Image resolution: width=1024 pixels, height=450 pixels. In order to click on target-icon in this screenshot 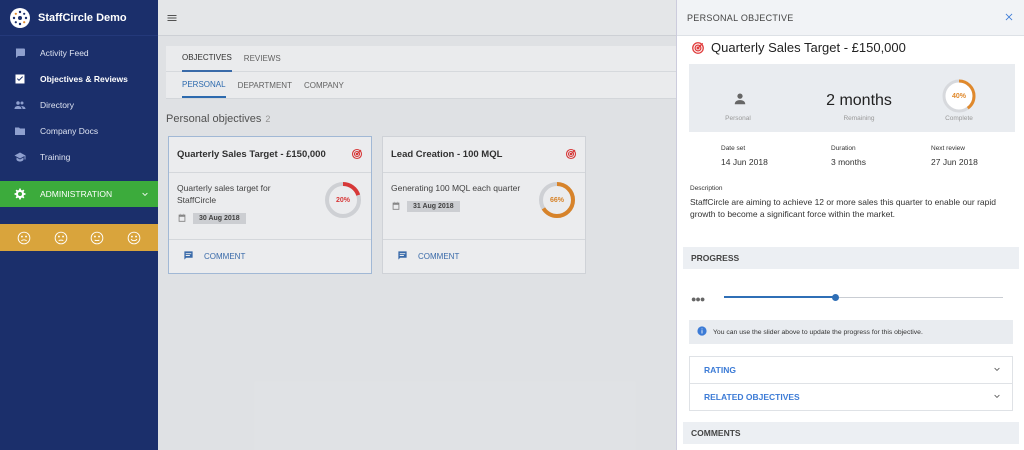, I will do `click(698, 47)`.